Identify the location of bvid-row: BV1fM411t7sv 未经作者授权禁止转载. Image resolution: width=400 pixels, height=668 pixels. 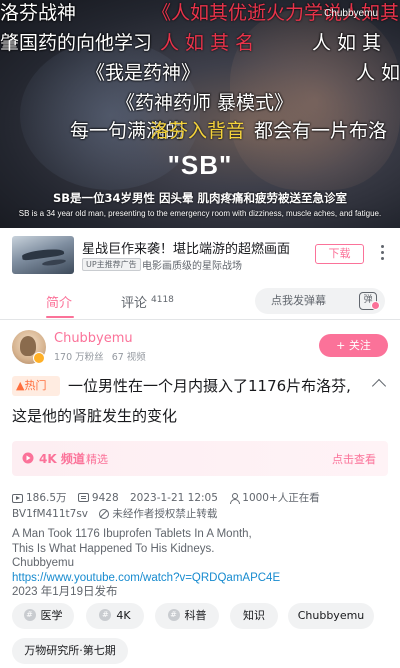
(114, 513).